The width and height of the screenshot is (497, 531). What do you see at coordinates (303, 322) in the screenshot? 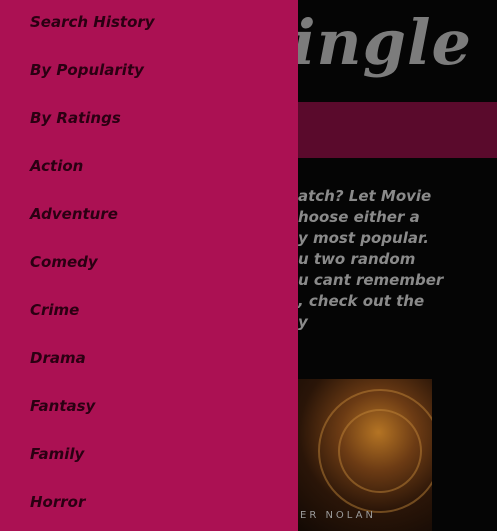
I see `intro-line: y` at bounding box center [303, 322].